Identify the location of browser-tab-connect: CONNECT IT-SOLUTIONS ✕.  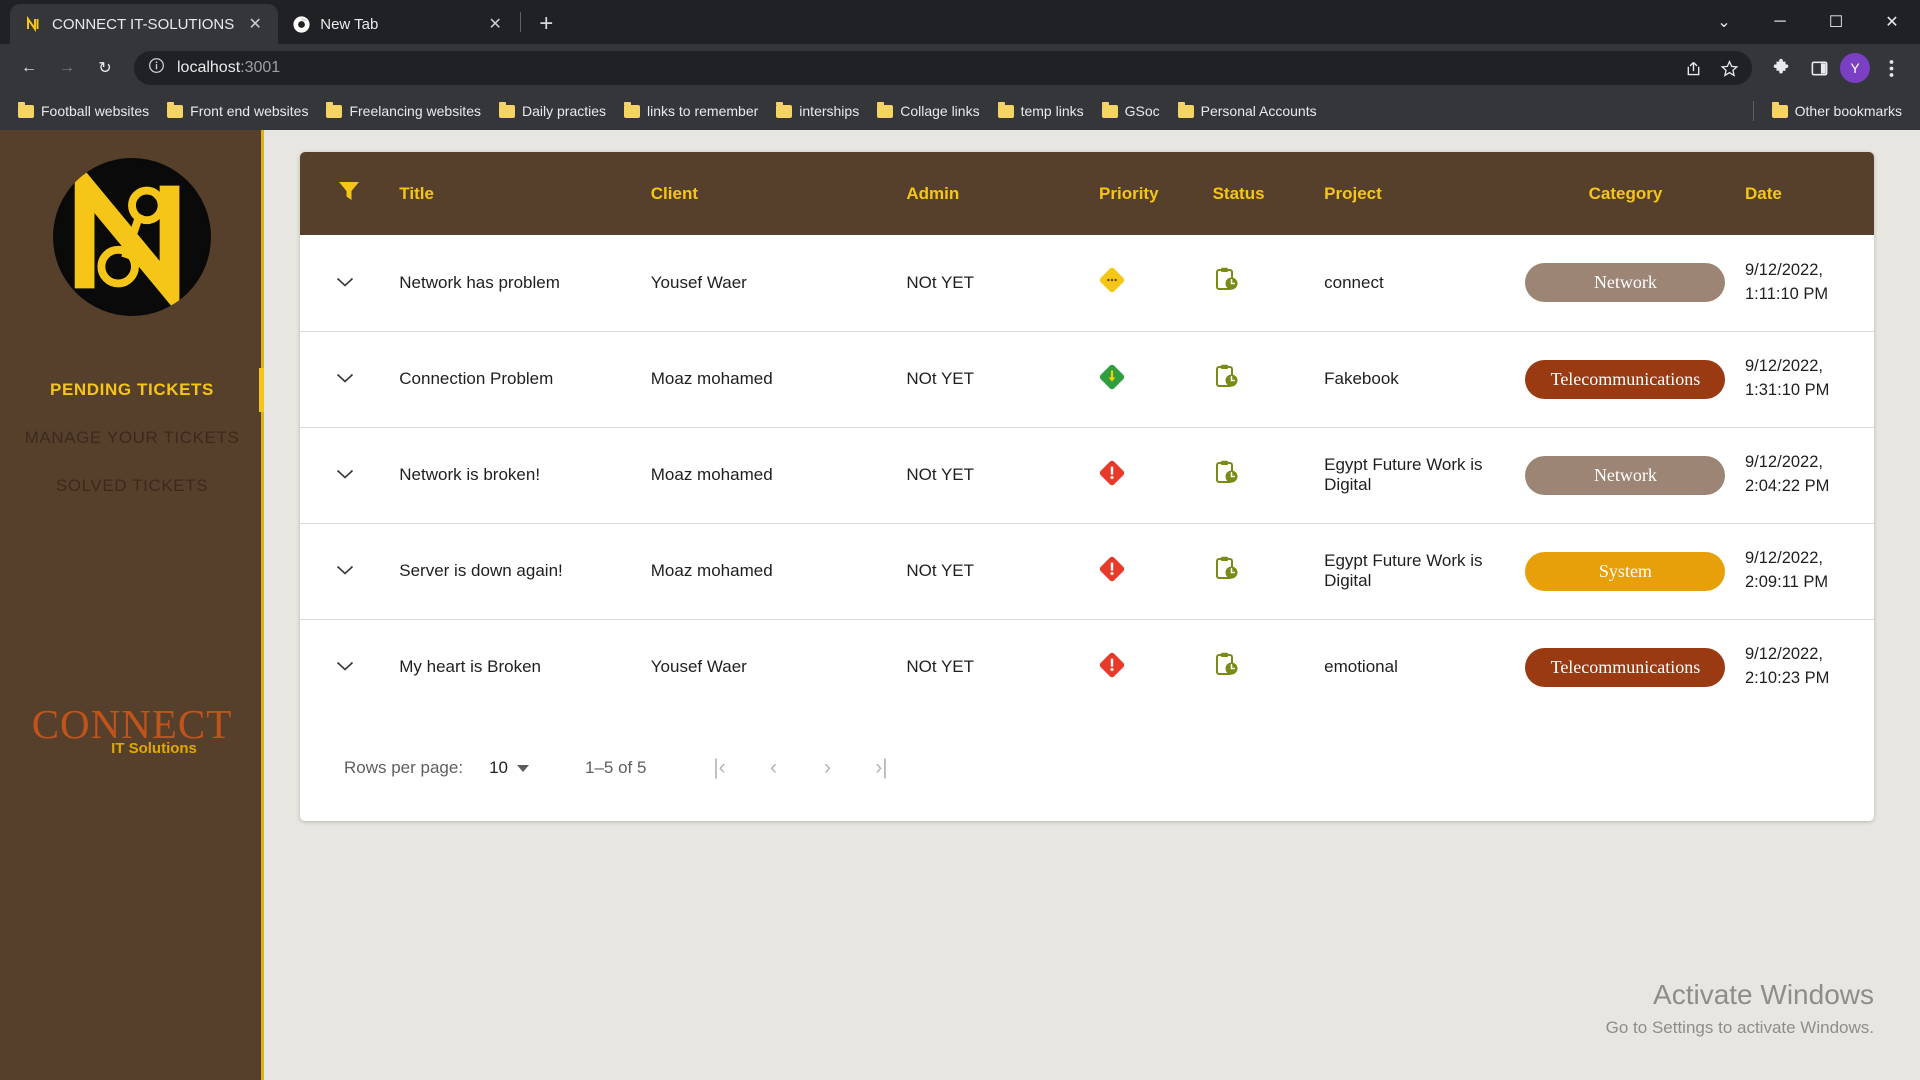
(144, 24).